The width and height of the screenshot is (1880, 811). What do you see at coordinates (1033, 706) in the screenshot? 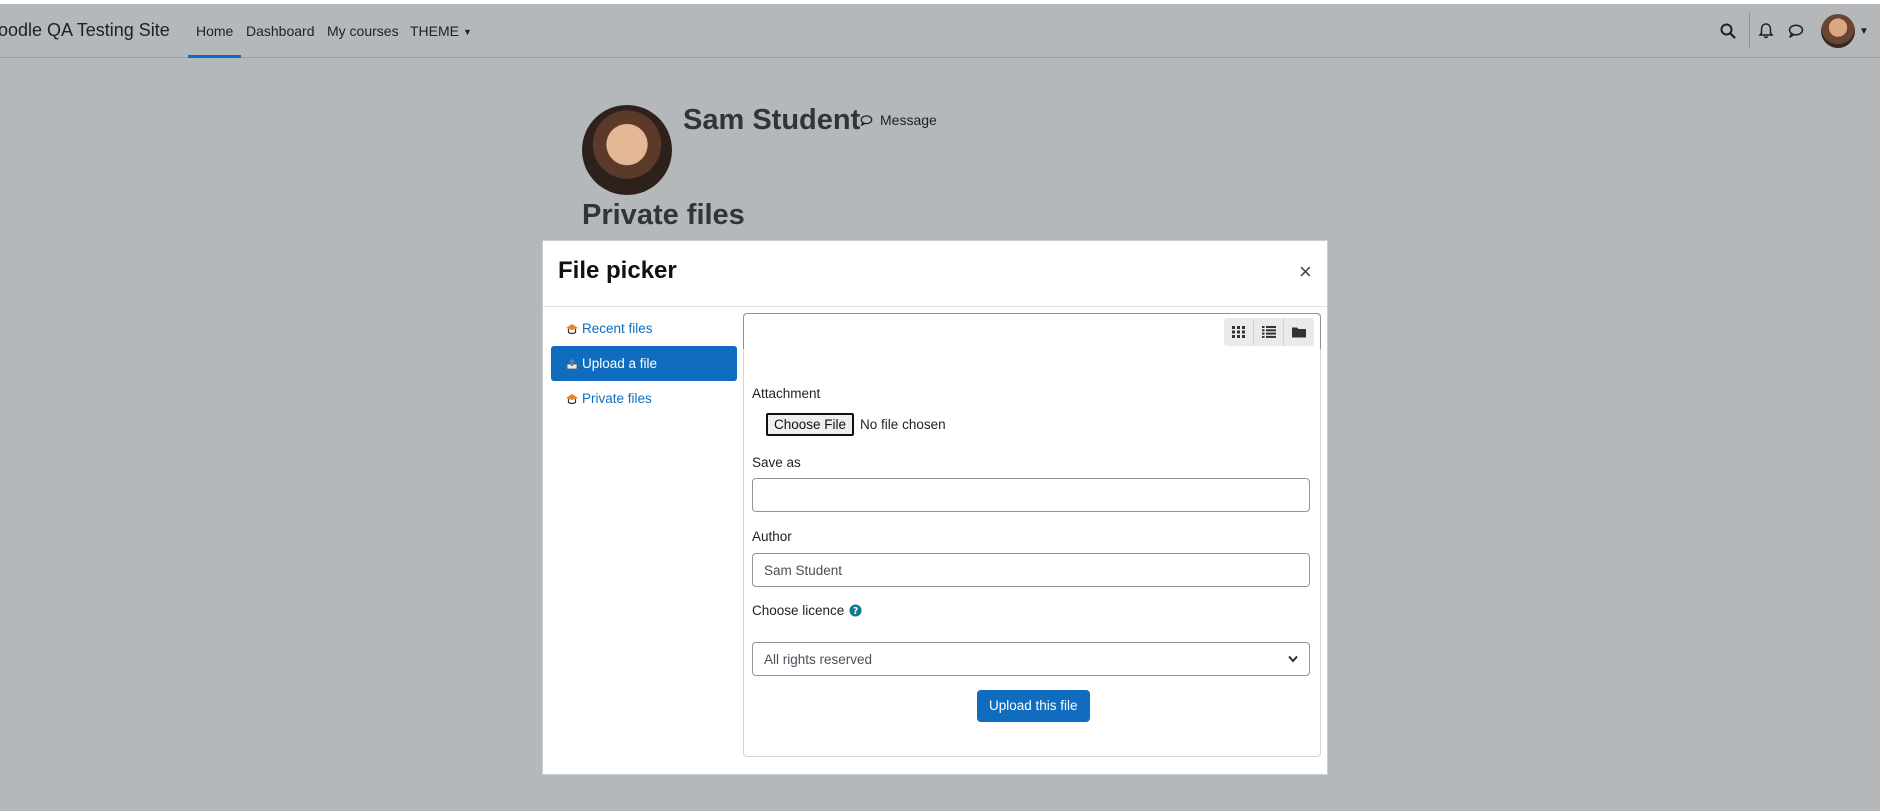
I see `upload-file-button: Upload this file` at bounding box center [1033, 706].